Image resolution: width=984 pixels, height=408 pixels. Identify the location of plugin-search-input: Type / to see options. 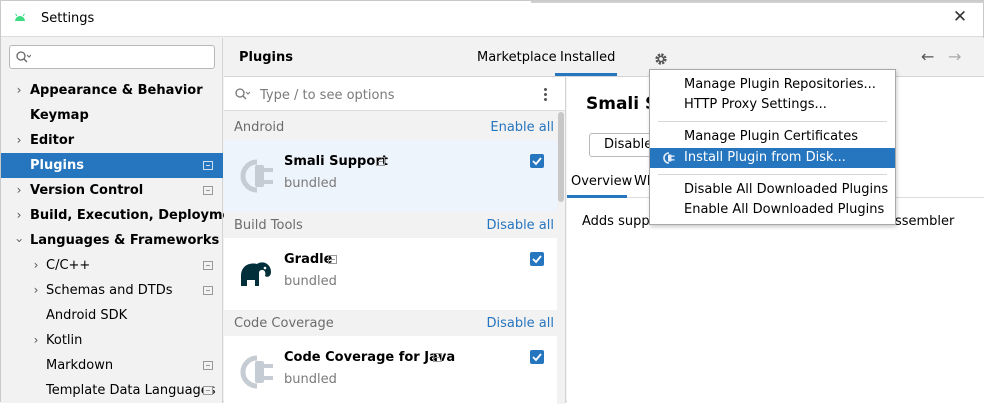
(394, 94).